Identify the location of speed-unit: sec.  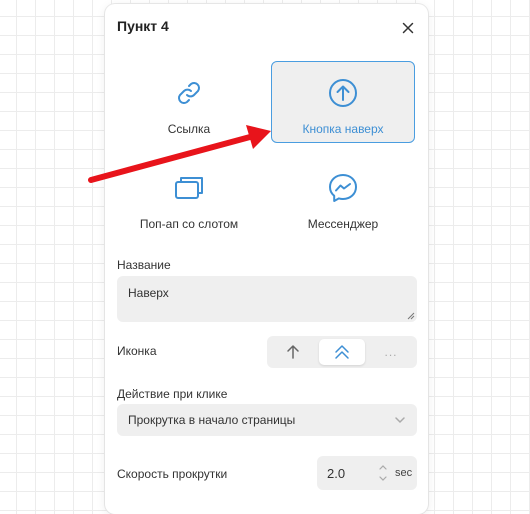
(404, 473).